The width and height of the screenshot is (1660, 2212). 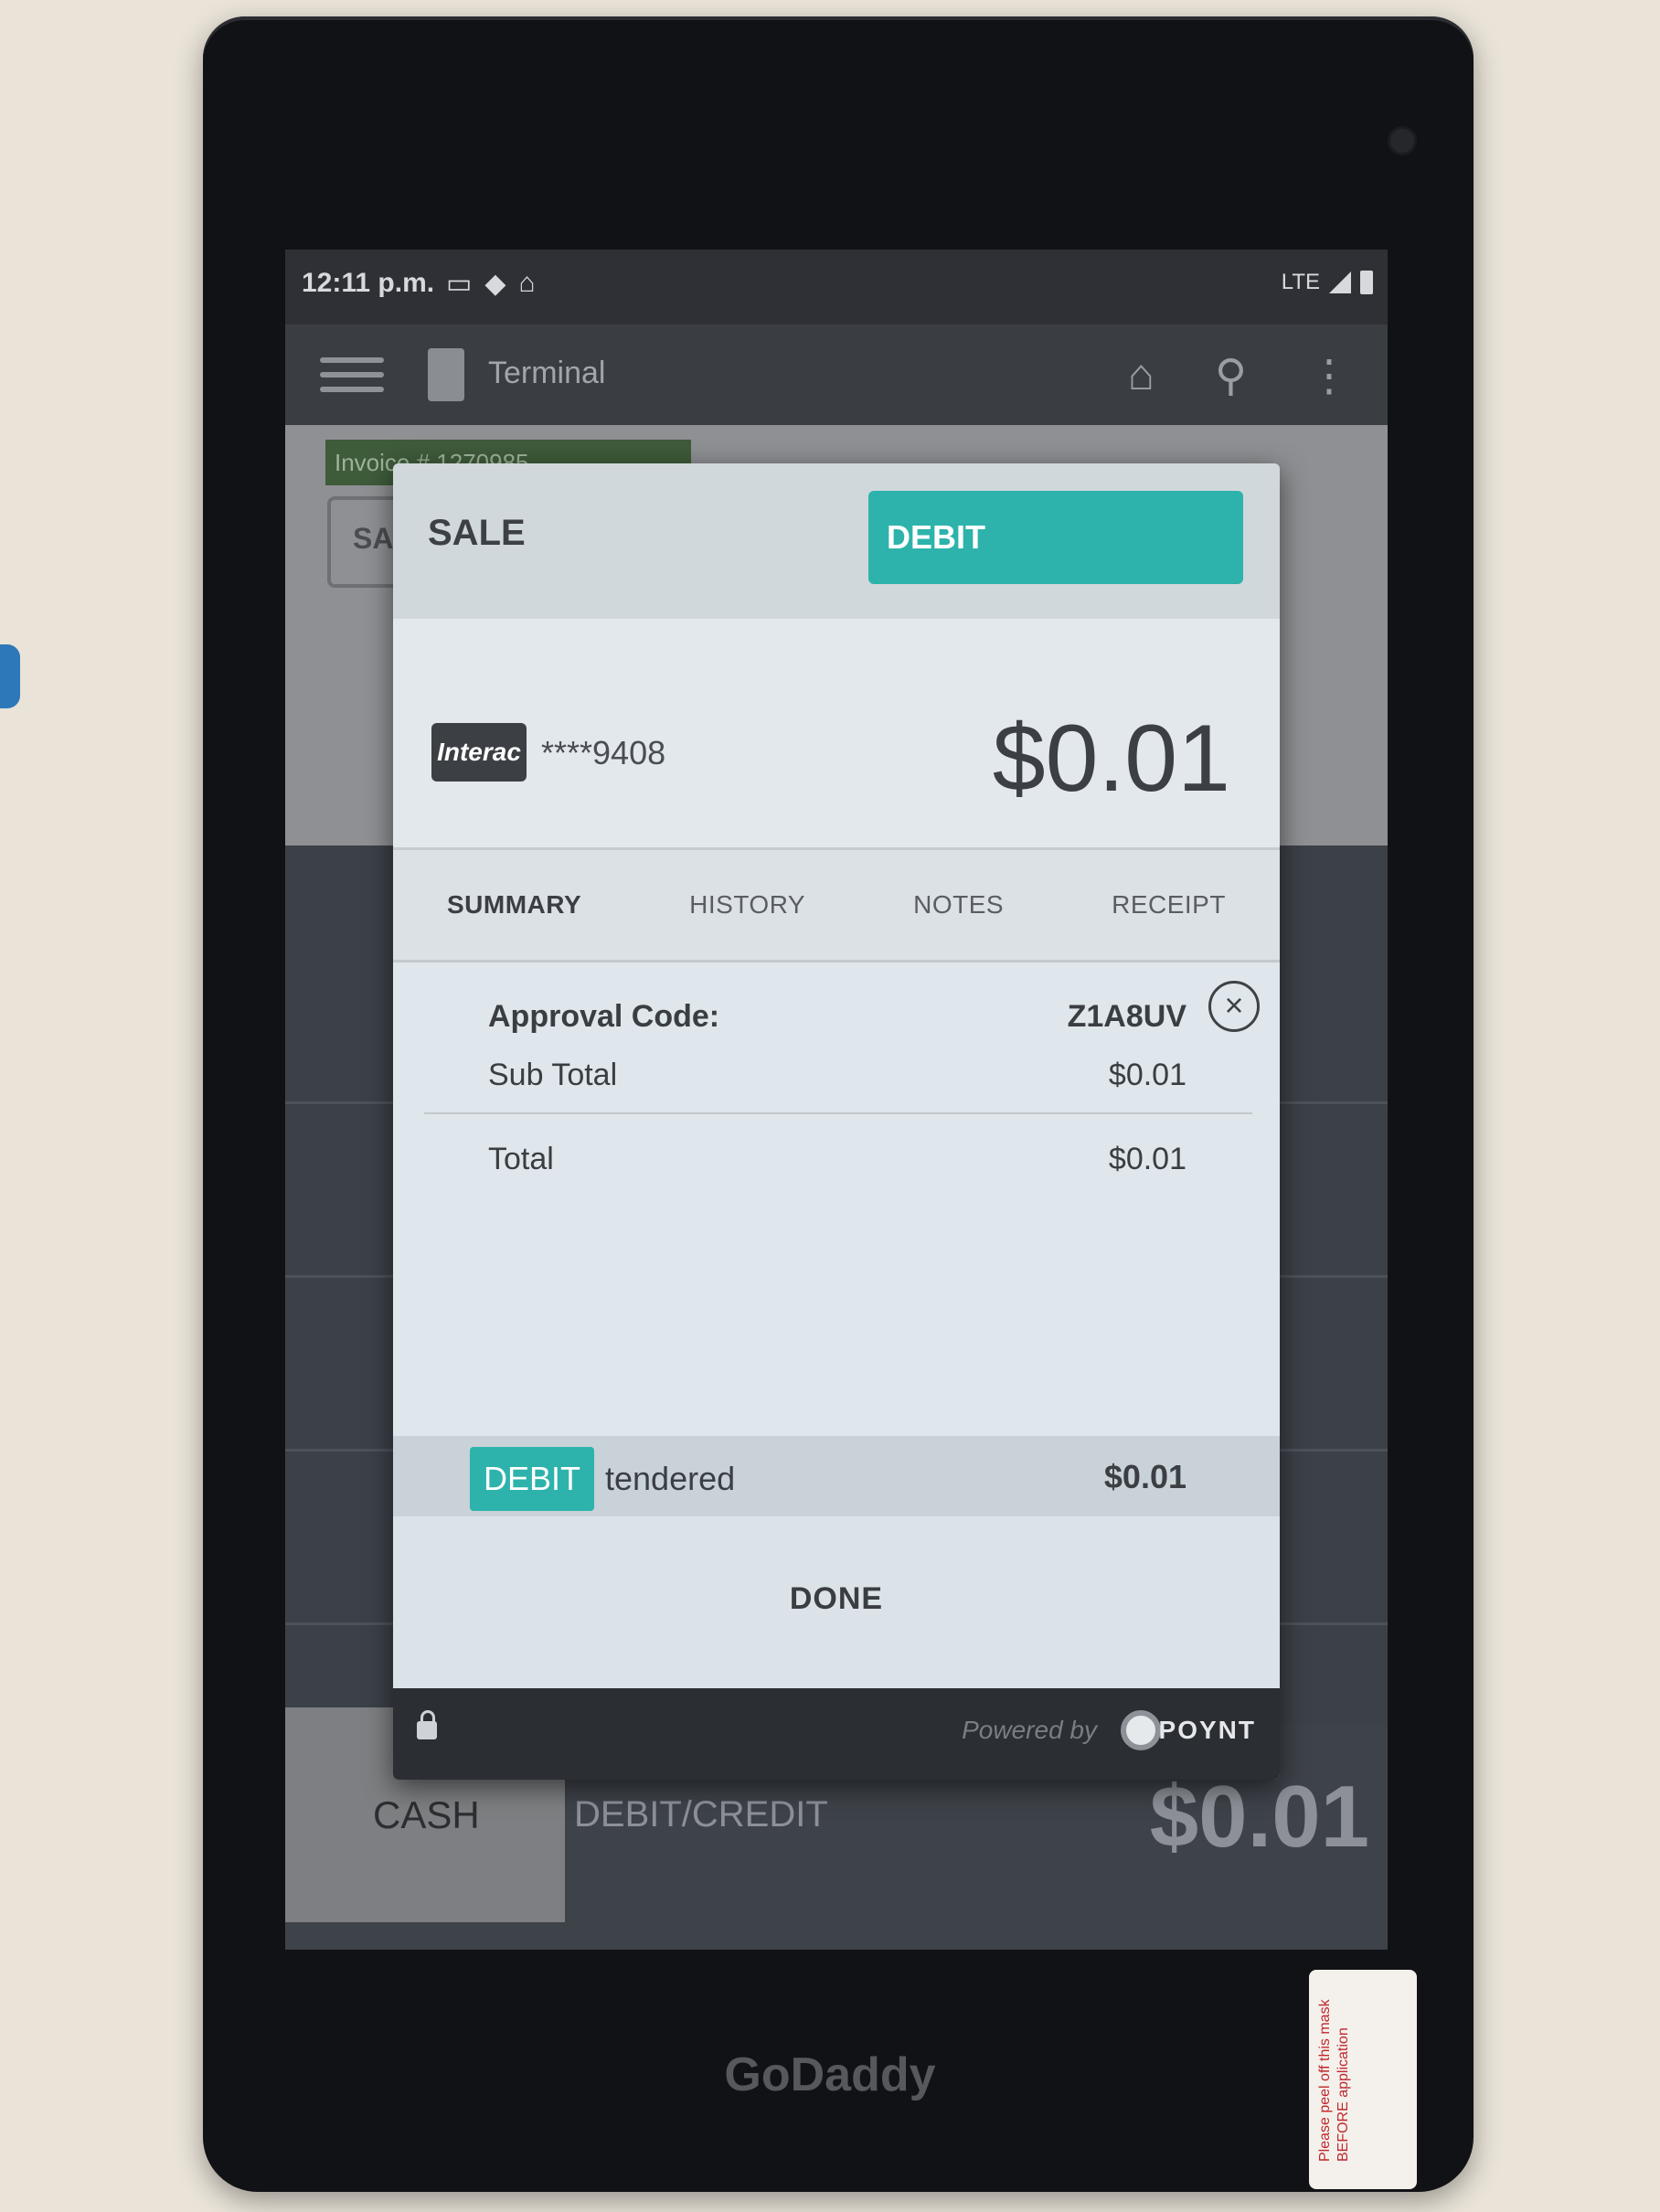 What do you see at coordinates (459, 284) in the screenshot?
I see `screen-icon: ▭` at bounding box center [459, 284].